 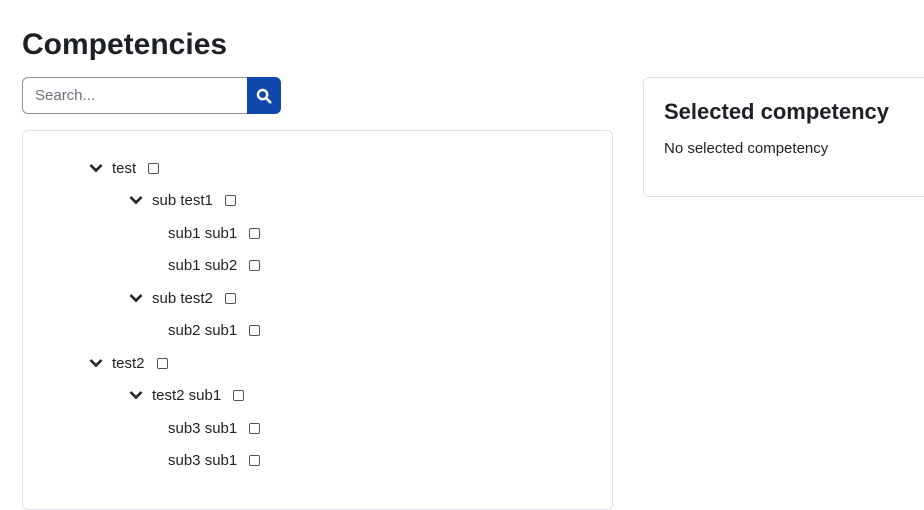 I want to click on search-input, so click(x=134, y=95).